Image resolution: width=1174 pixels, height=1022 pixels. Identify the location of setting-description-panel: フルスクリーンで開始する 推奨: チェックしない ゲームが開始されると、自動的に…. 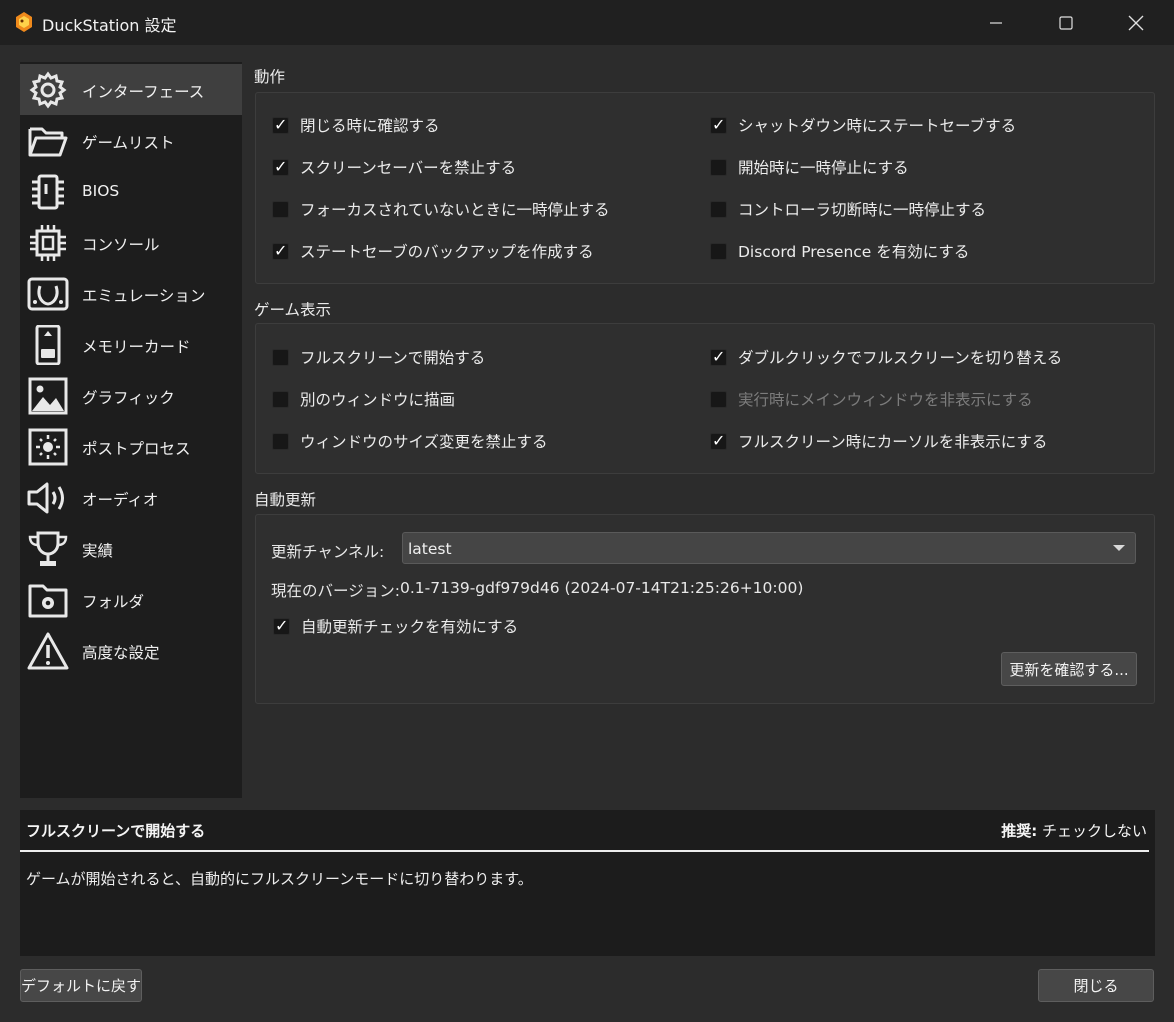
(587, 883).